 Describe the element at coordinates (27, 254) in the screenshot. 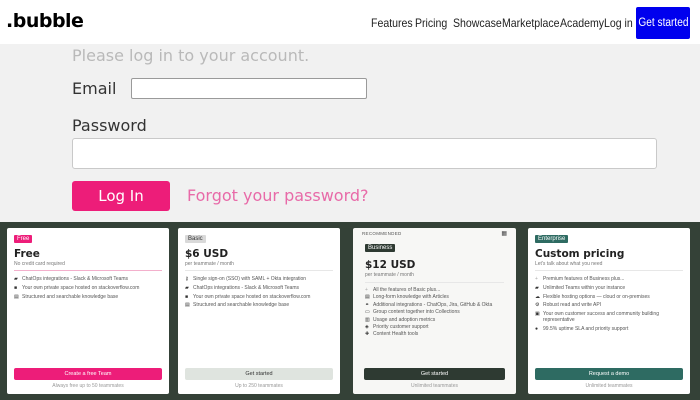

I see `plan-price: Free` at that location.